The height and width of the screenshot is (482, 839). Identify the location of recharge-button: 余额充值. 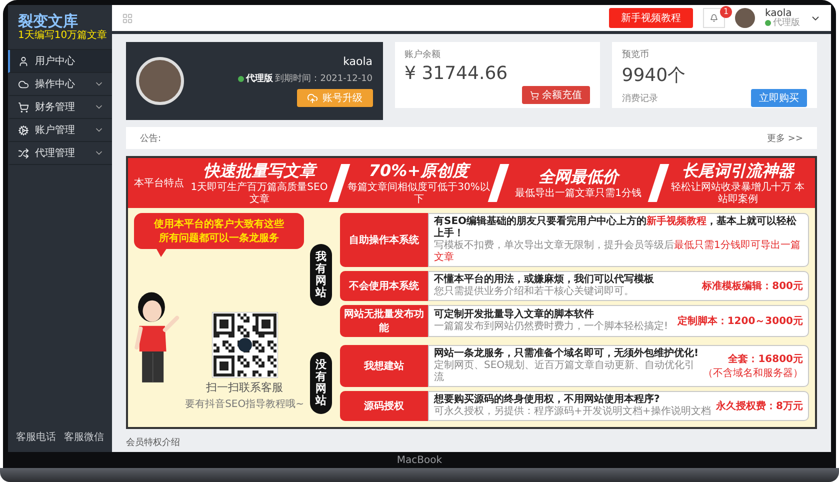
(556, 95).